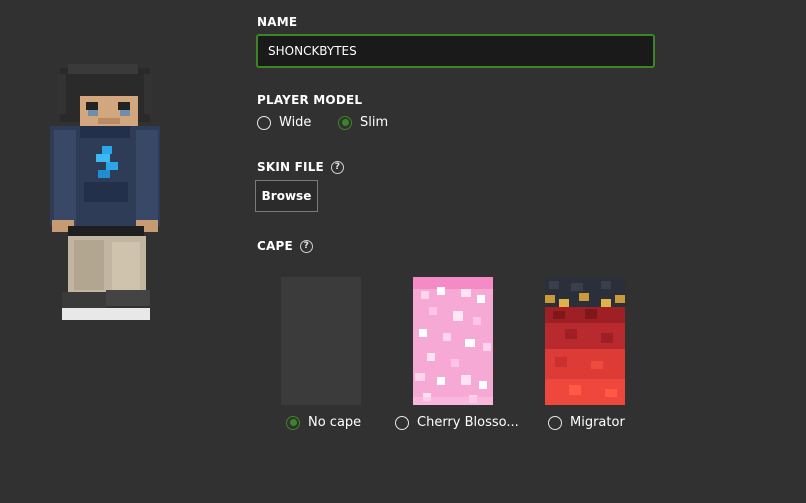  I want to click on skin-file-label-text: SKIN FILE, so click(290, 167).